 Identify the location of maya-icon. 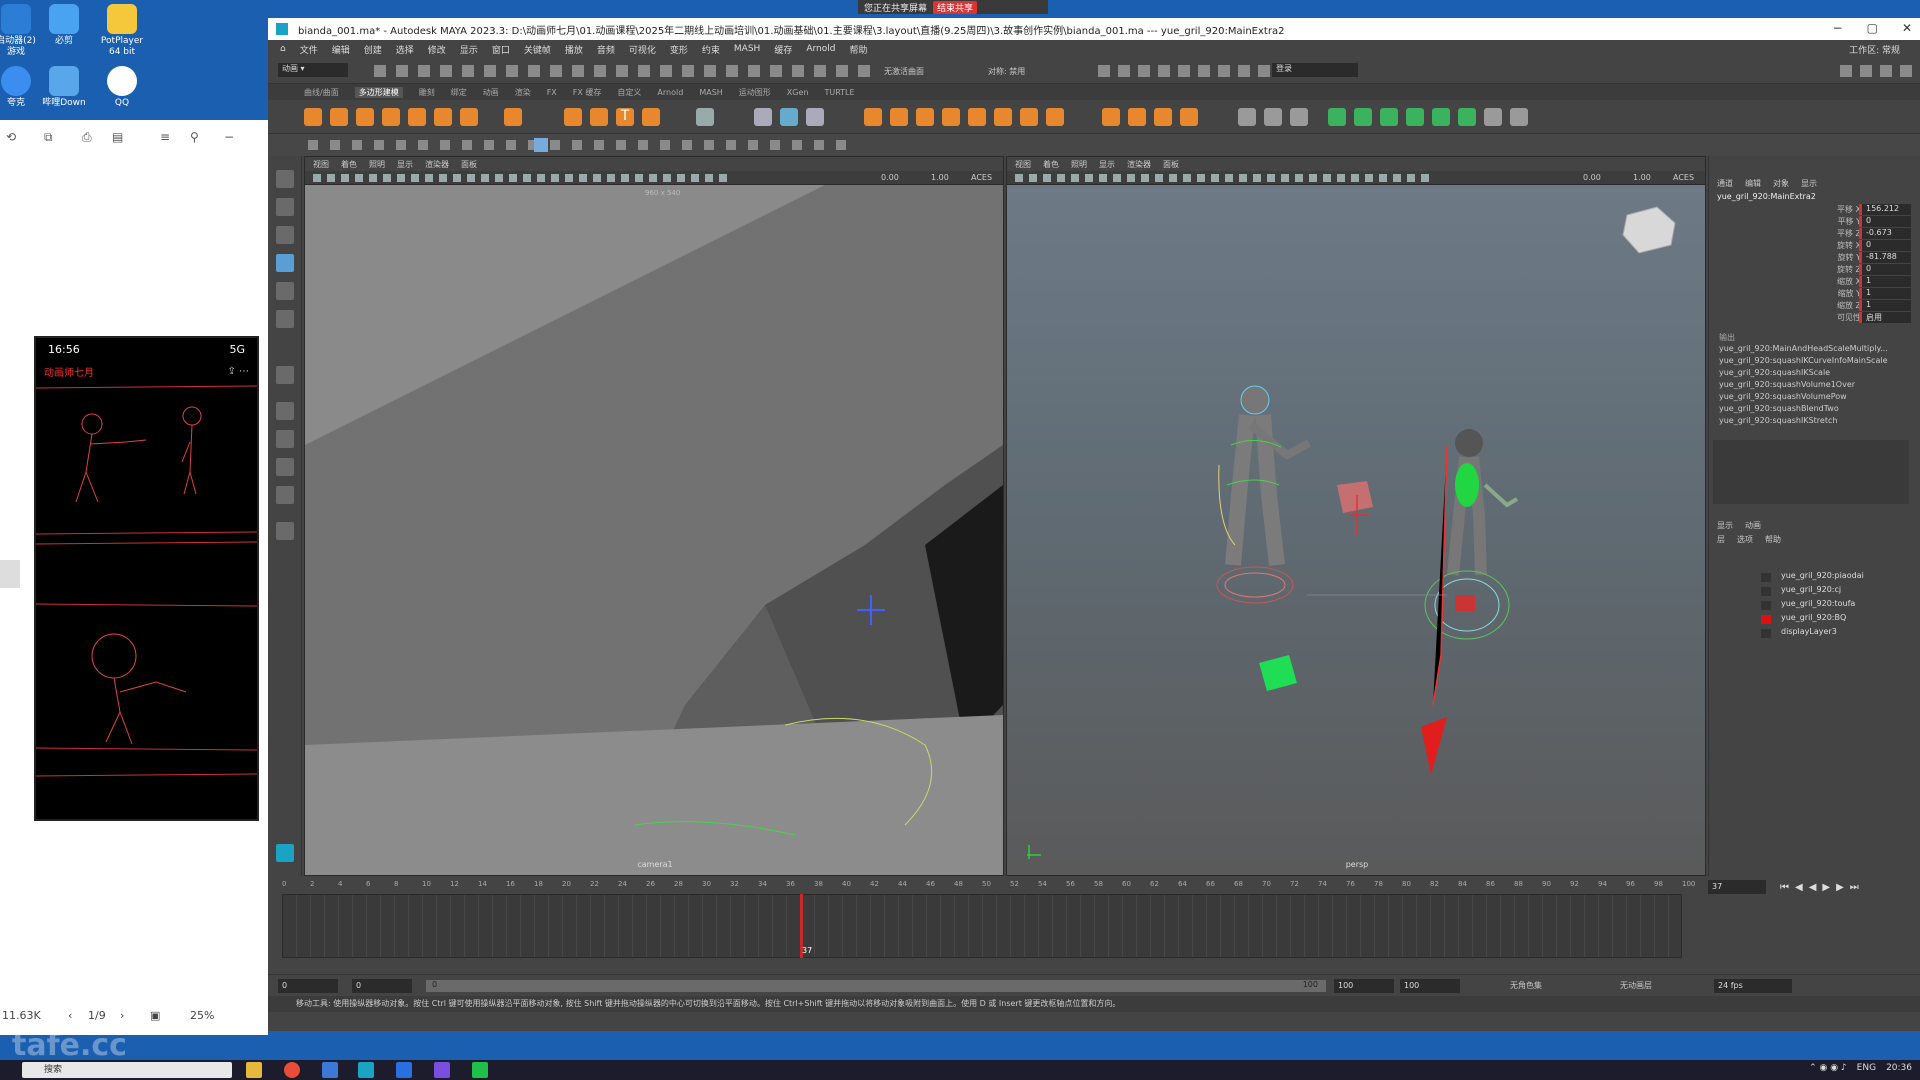
(366, 1070).